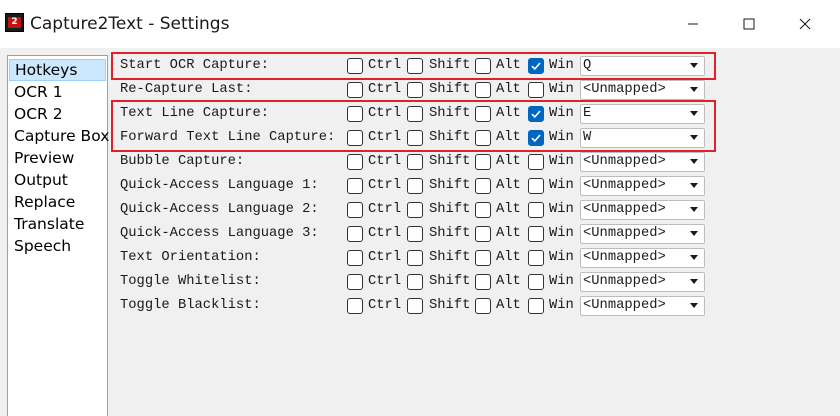 The height and width of the screenshot is (416, 840). Describe the element at coordinates (57, 70) in the screenshot. I see `sidebar-item-hotkeys: Hotkeys` at that location.